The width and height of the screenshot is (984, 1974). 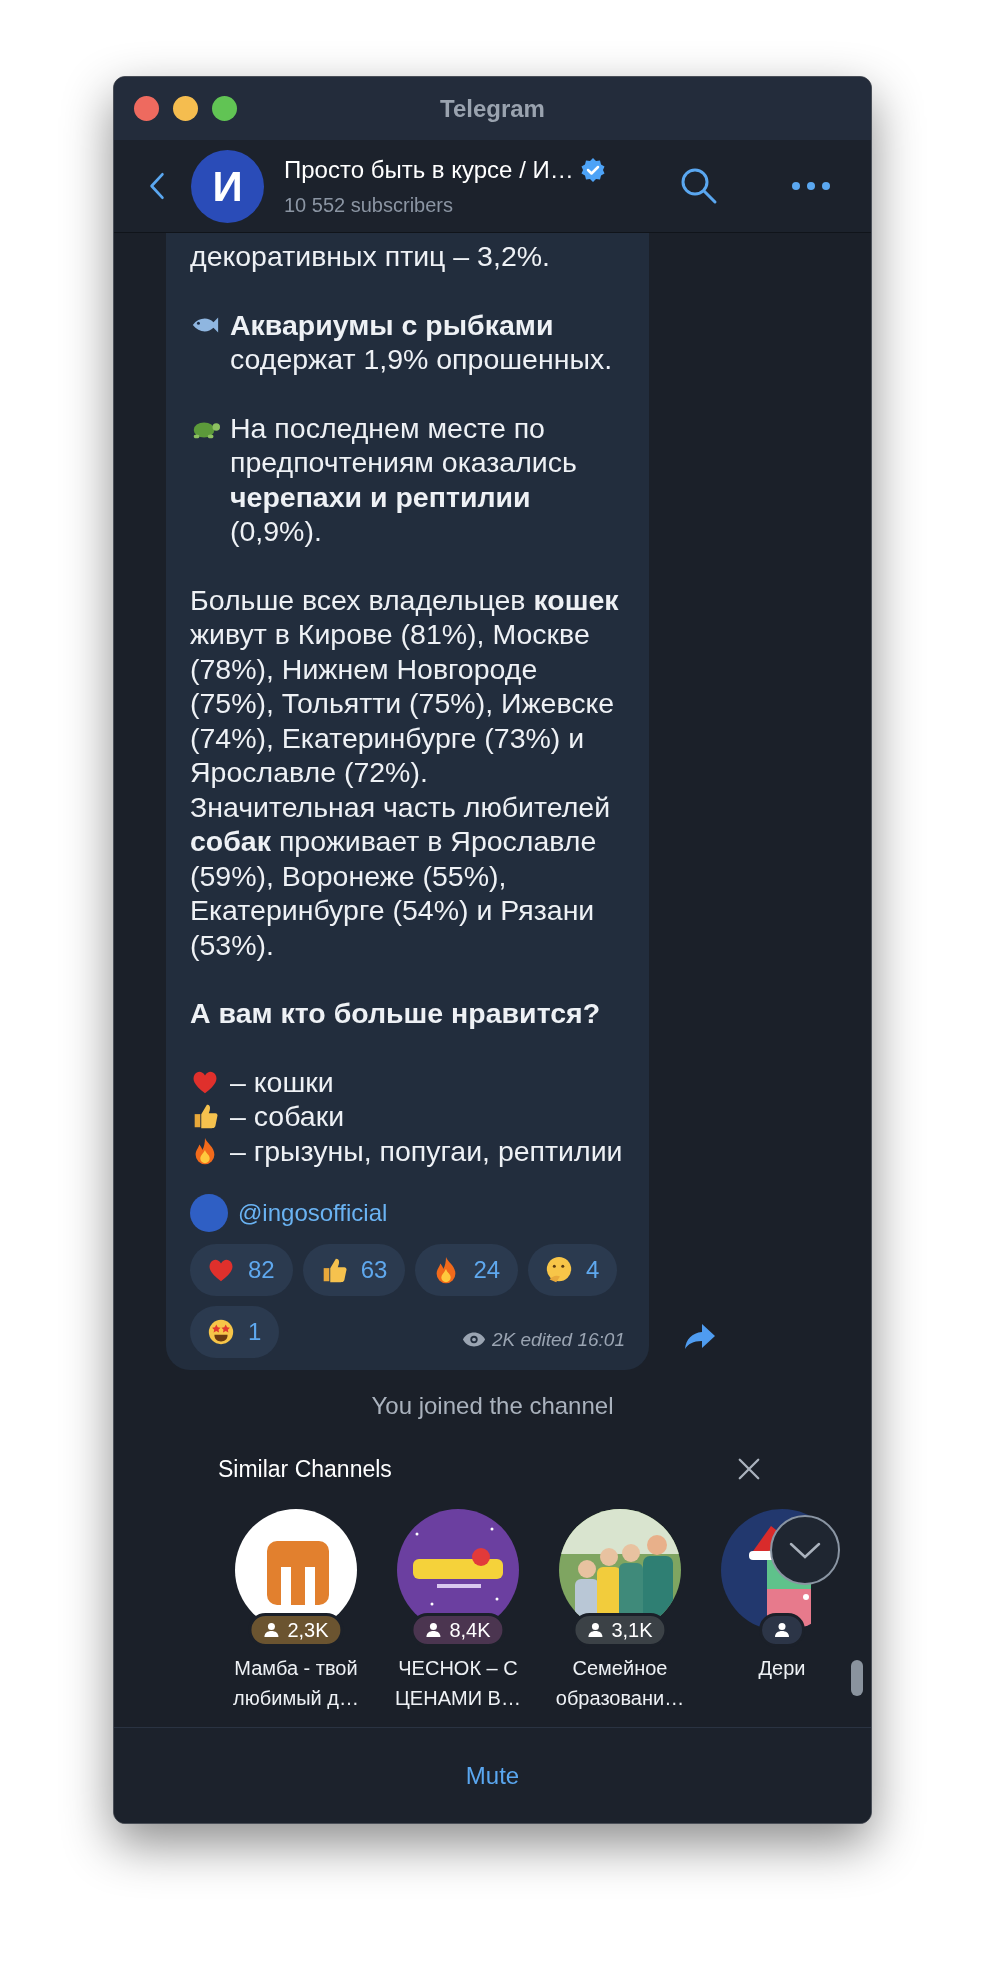 I want to click on service-message: You joined the channel, so click(x=492, y=1406).